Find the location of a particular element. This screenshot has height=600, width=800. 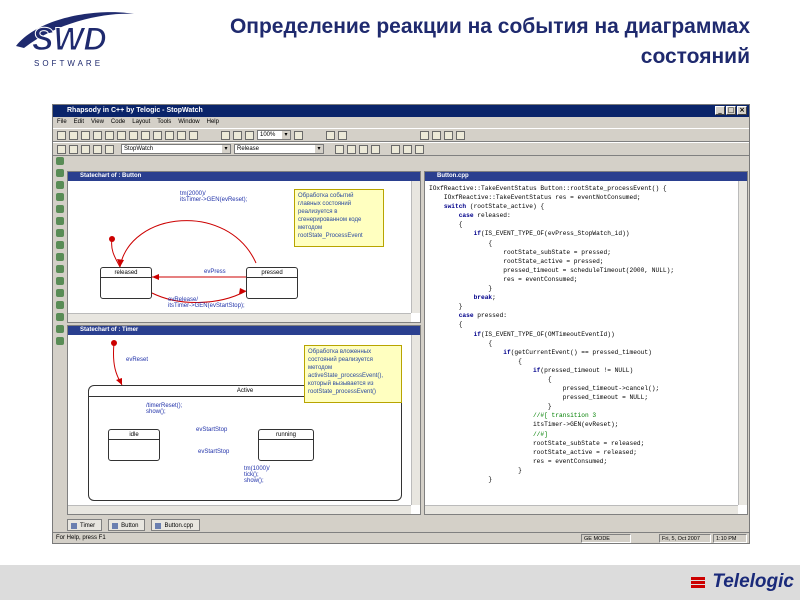

print-icon is located at coordinates (133, 135).